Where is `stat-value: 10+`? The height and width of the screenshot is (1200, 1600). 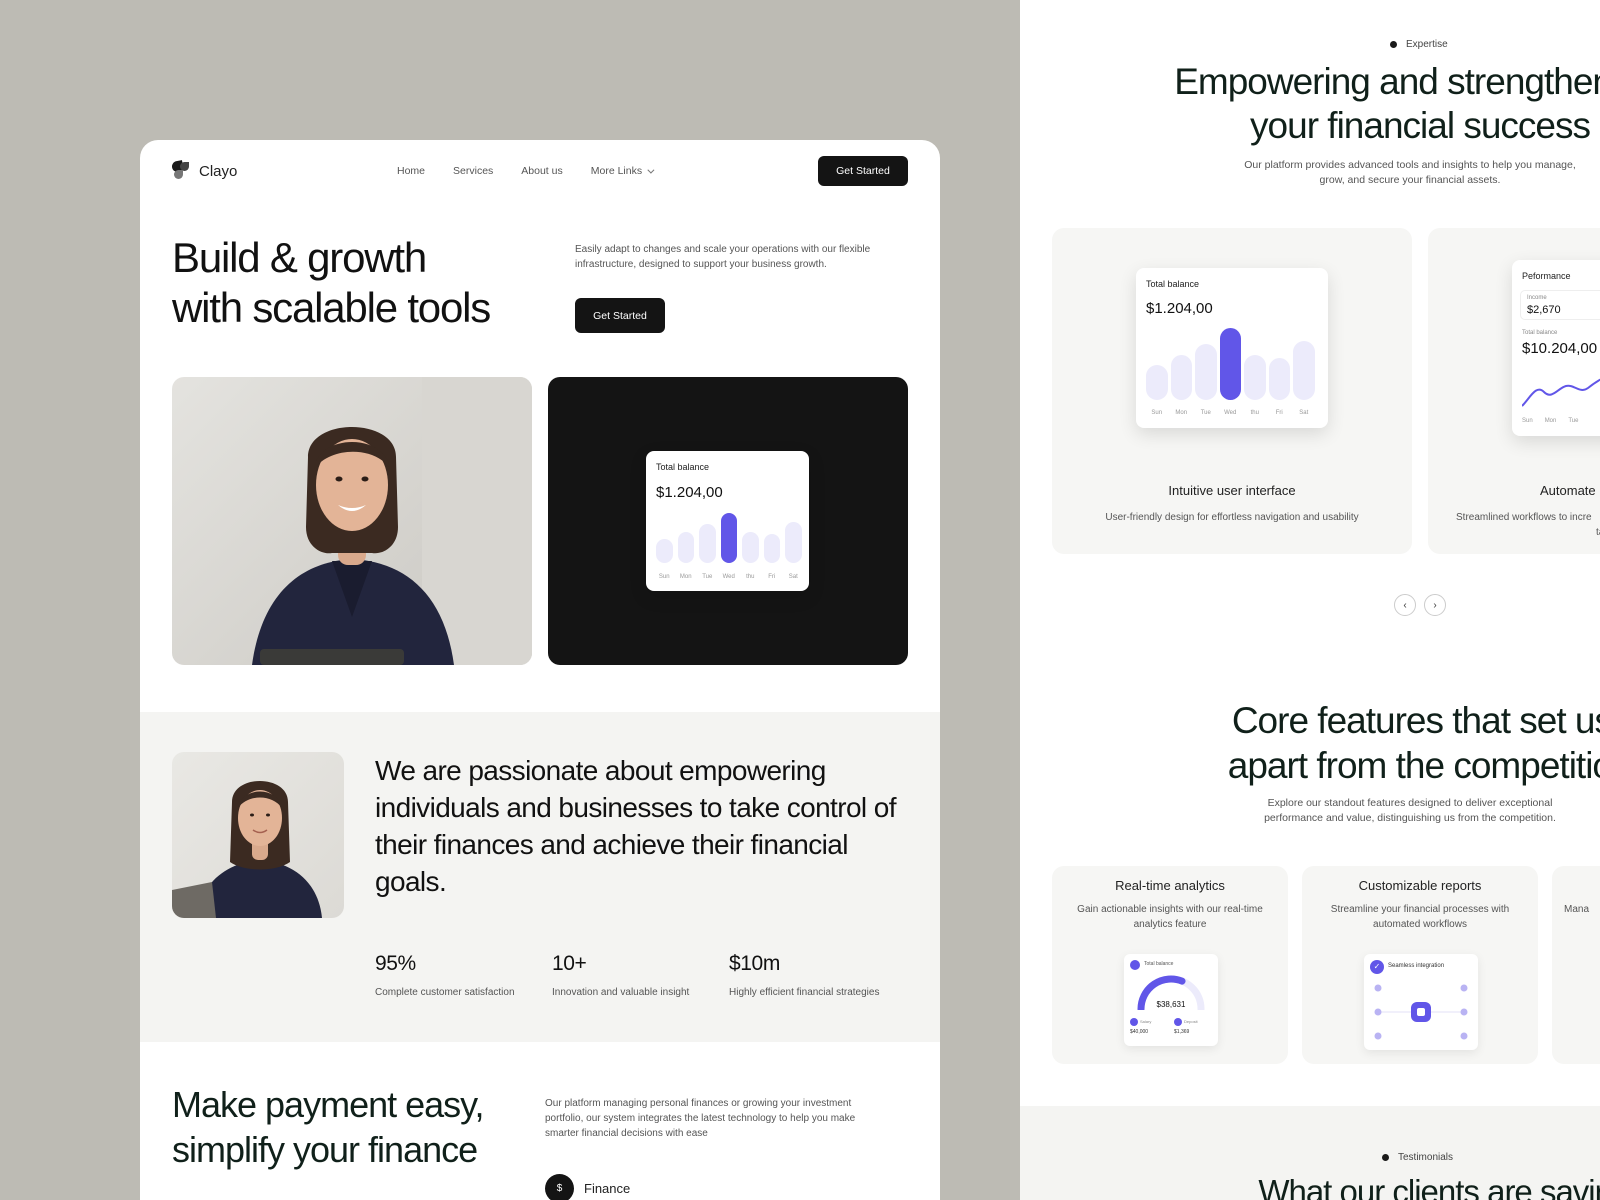
stat-value: 10+ is located at coordinates (569, 963).